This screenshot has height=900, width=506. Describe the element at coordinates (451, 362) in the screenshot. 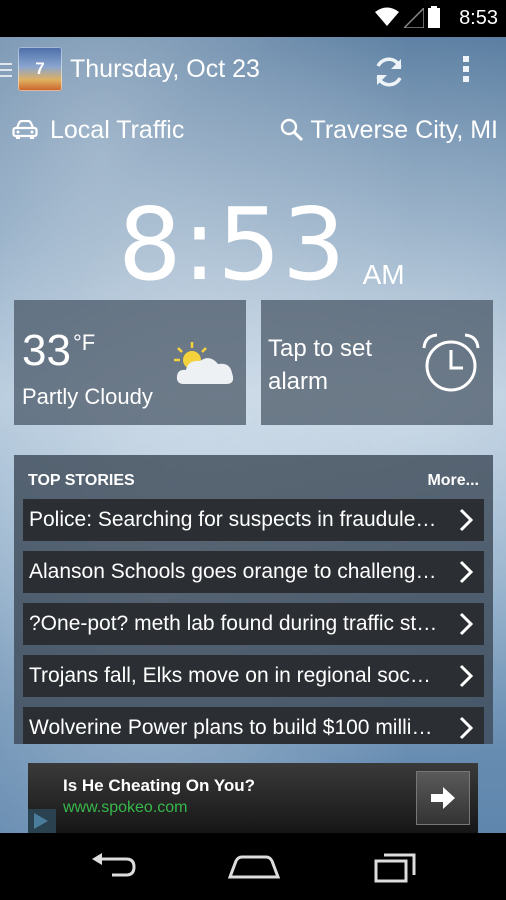

I see `alarm-clock-icon` at that location.